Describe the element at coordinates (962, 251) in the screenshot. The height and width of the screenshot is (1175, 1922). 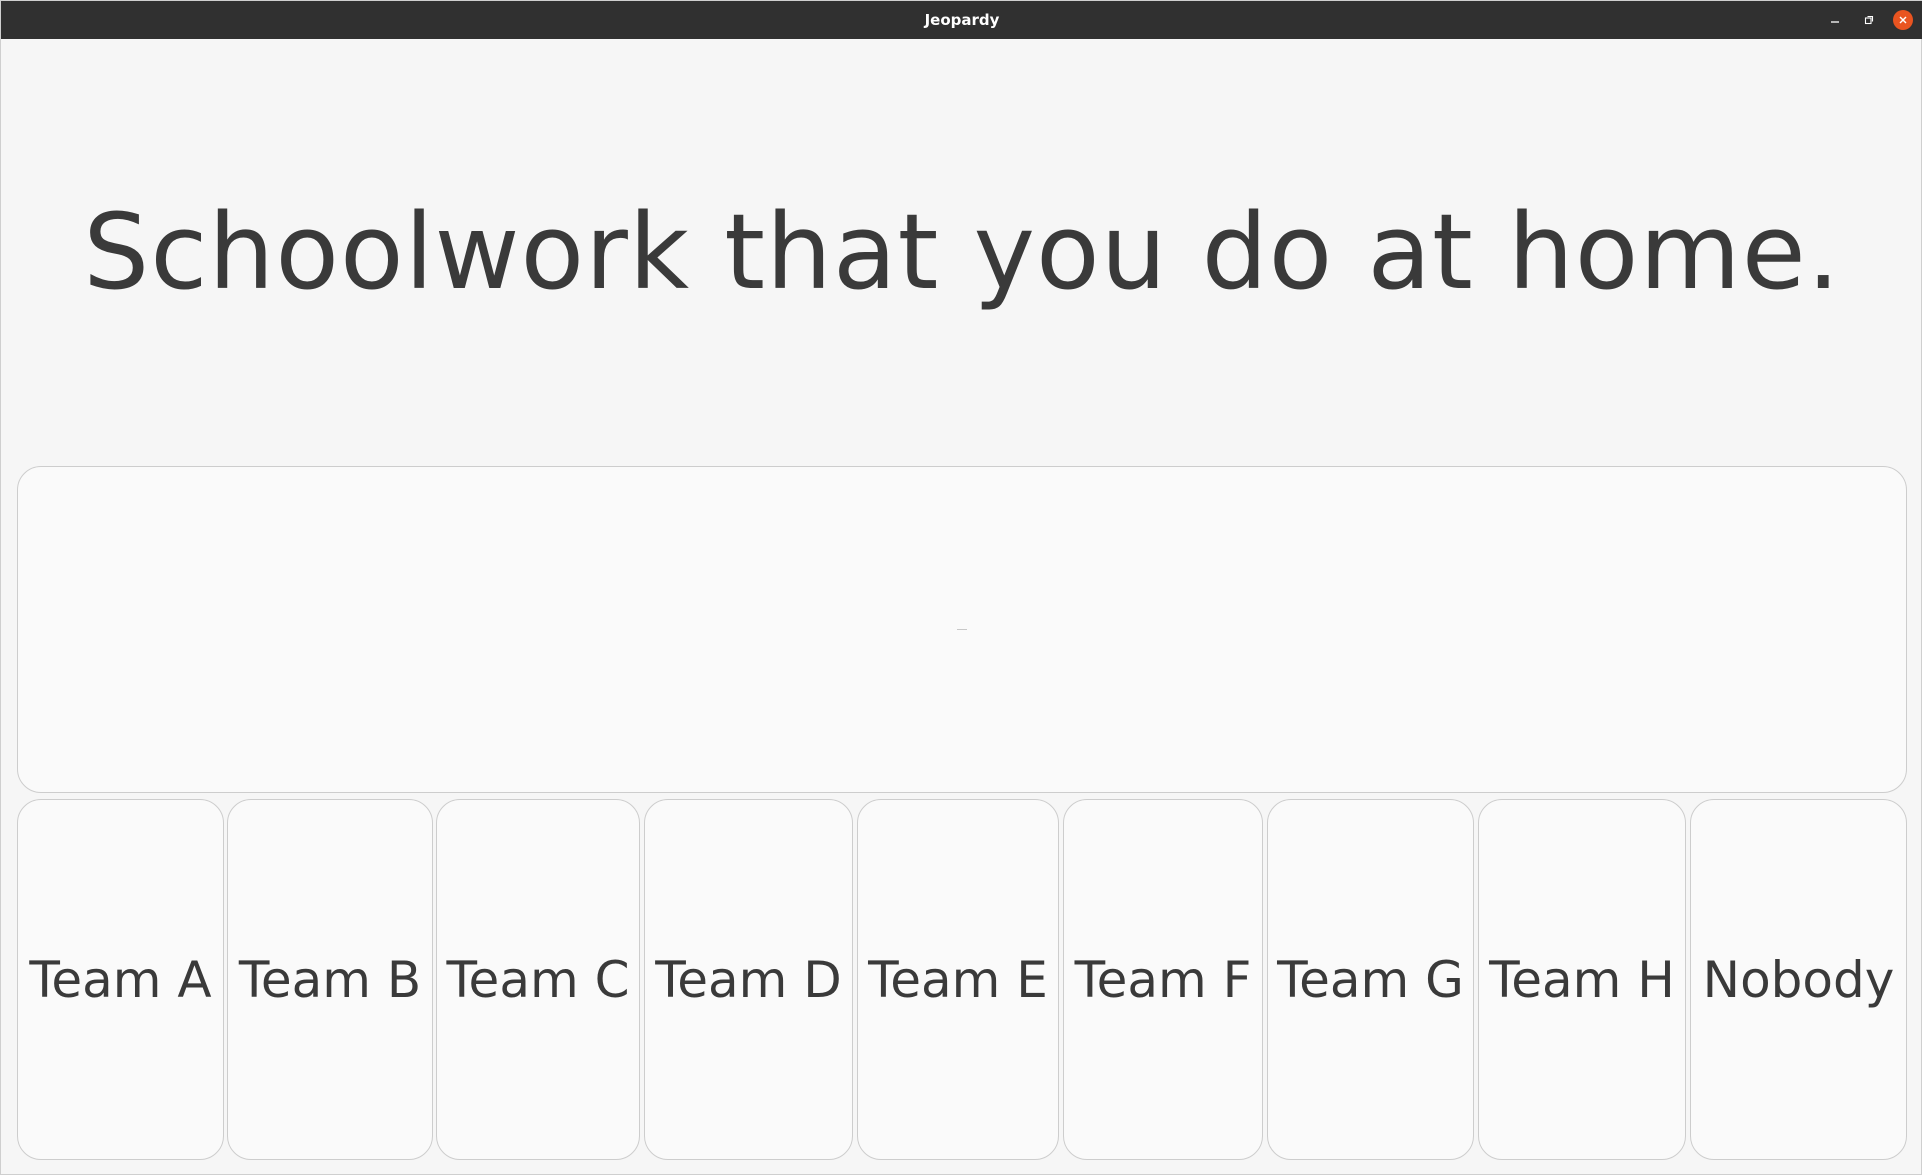
I see `question-text: Schoolwork that you do at home.` at that location.